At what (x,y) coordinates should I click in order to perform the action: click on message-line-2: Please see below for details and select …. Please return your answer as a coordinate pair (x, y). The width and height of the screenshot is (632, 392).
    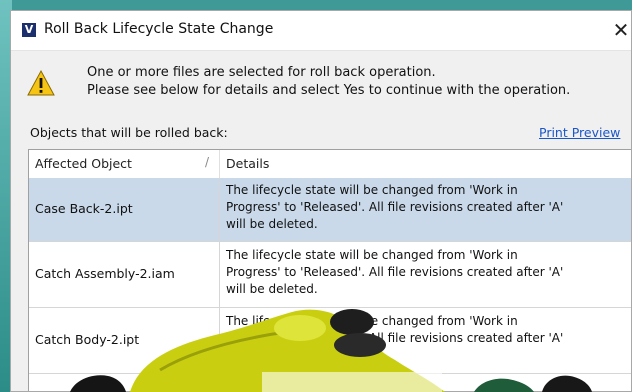
    Looking at the image, I should click on (329, 90).